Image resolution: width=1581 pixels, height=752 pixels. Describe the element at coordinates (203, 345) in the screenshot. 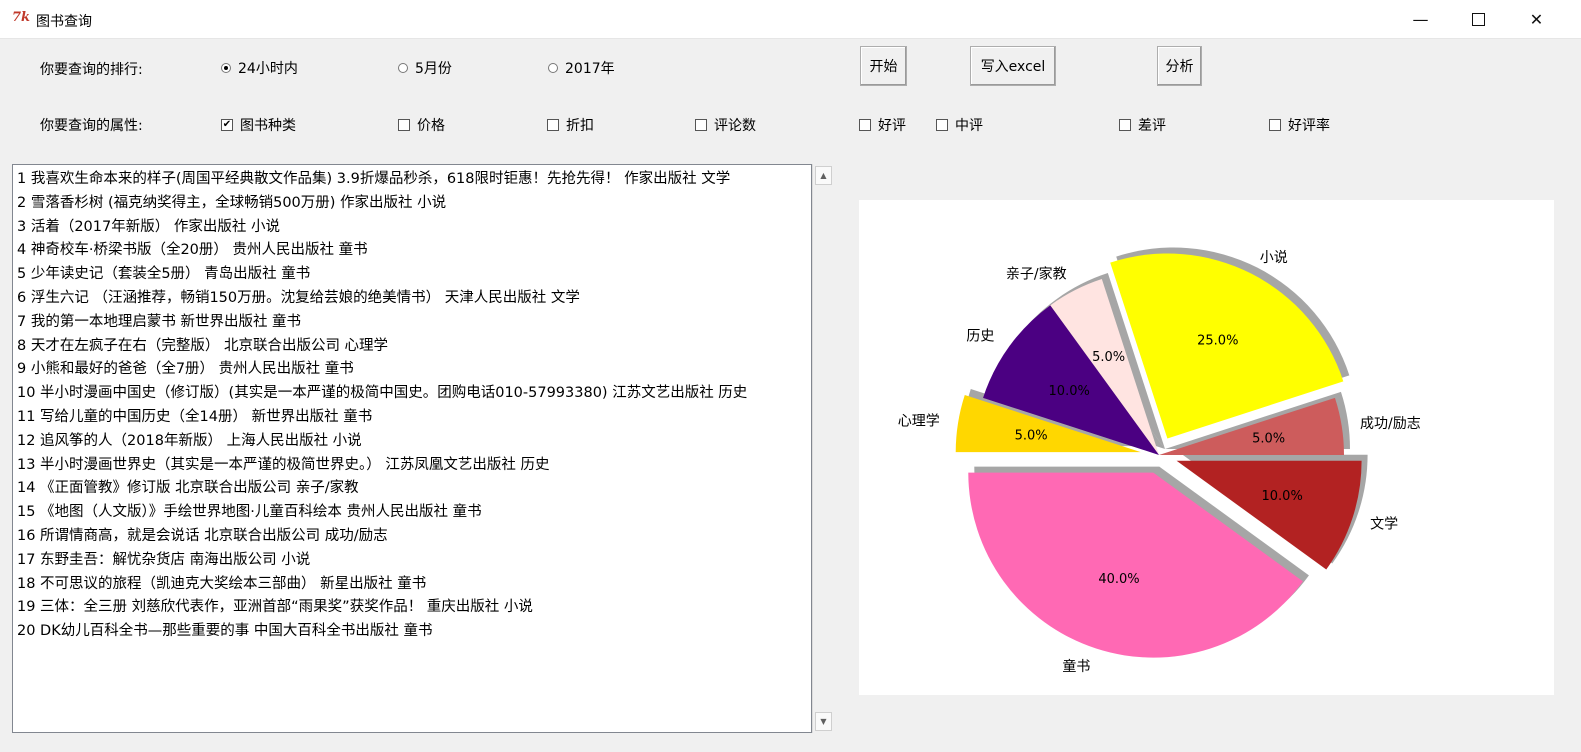

I see `result-line: 8 天才在左疯子在右（完整版） 北京联合出版公司 心理学` at that location.